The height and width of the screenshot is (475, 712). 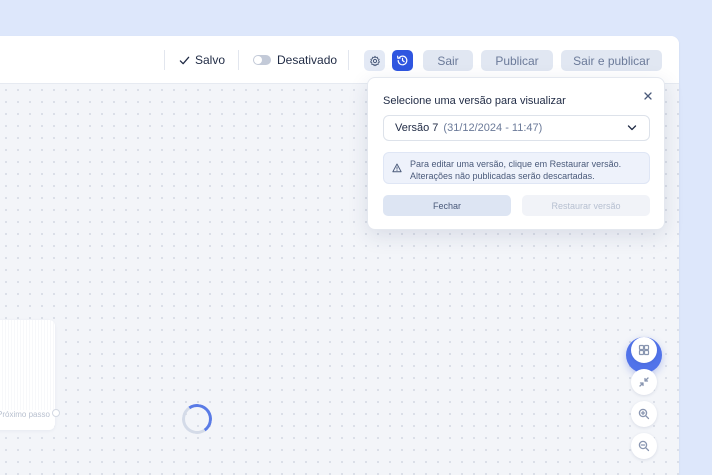 What do you see at coordinates (611, 60) in the screenshot?
I see `exit-and-publish-button: Sair e publicar` at bounding box center [611, 60].